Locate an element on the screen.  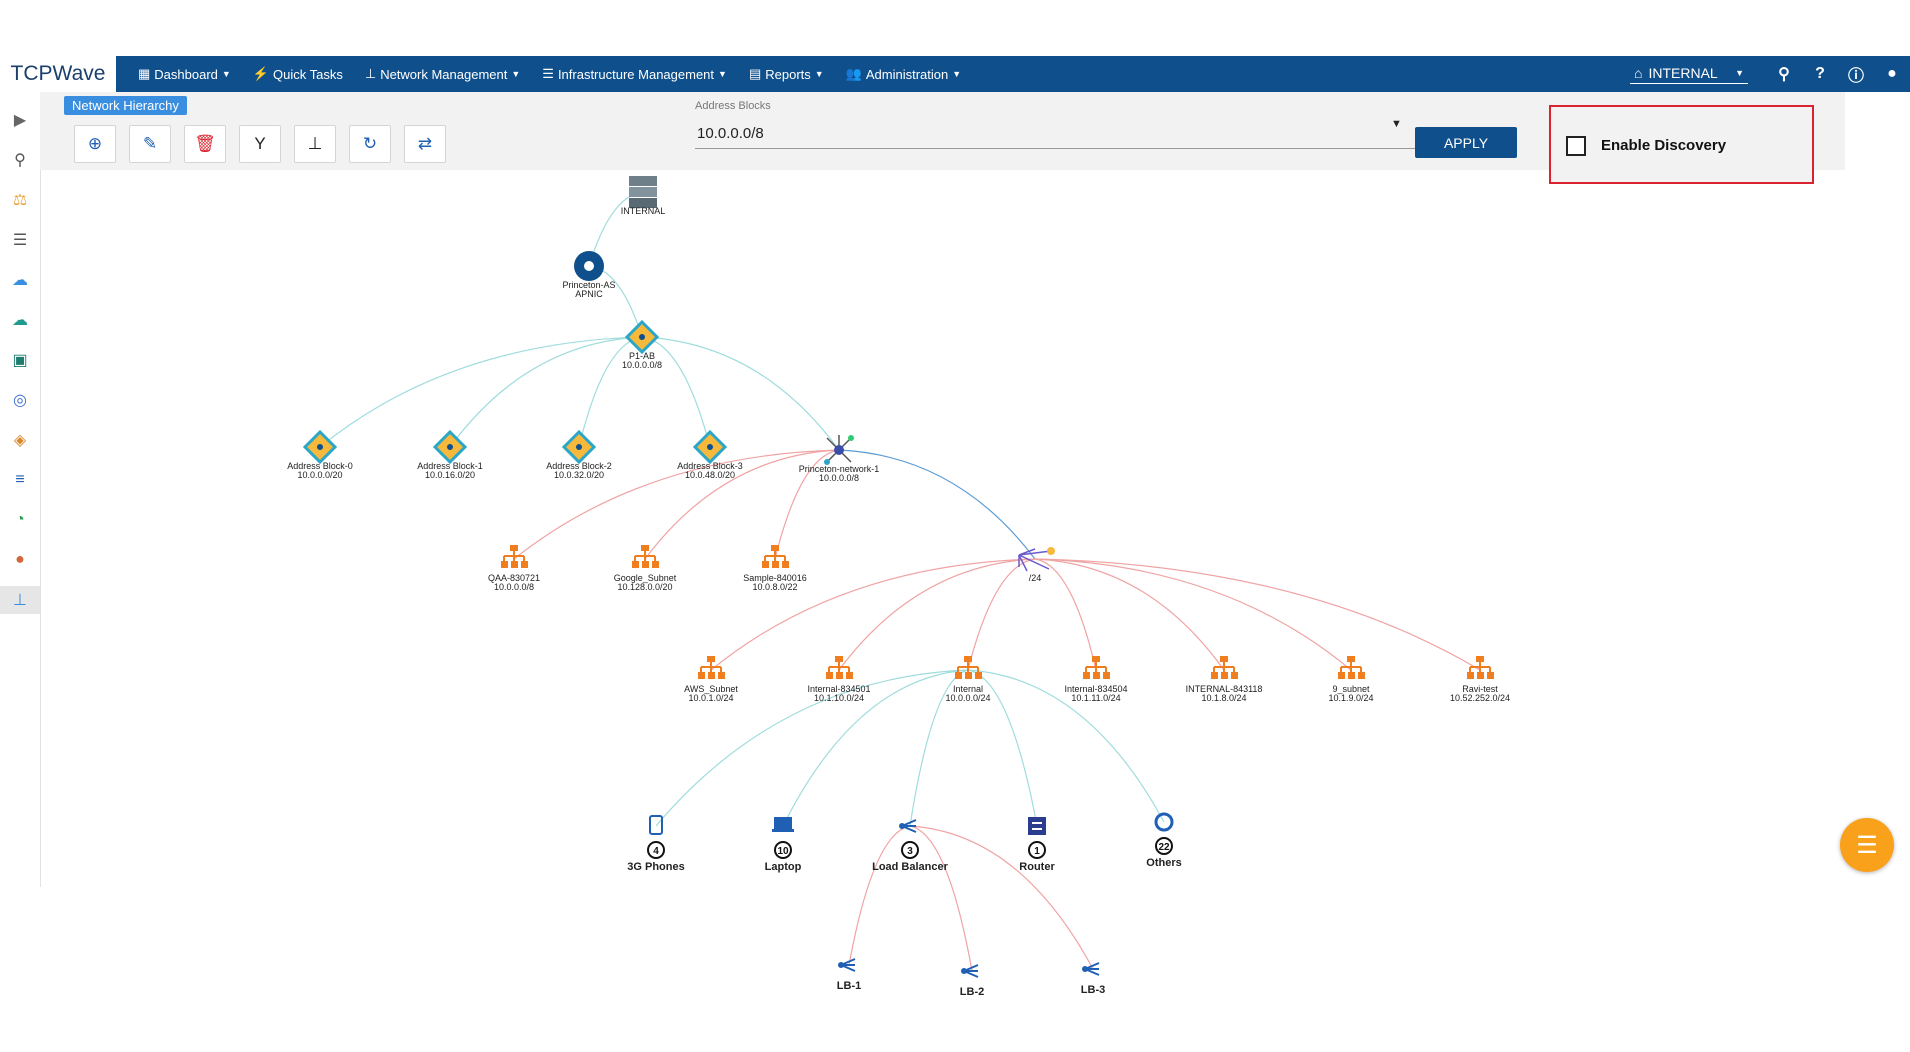
node-label: 10.128.0.0/20 is located at coordinates (644, 587).